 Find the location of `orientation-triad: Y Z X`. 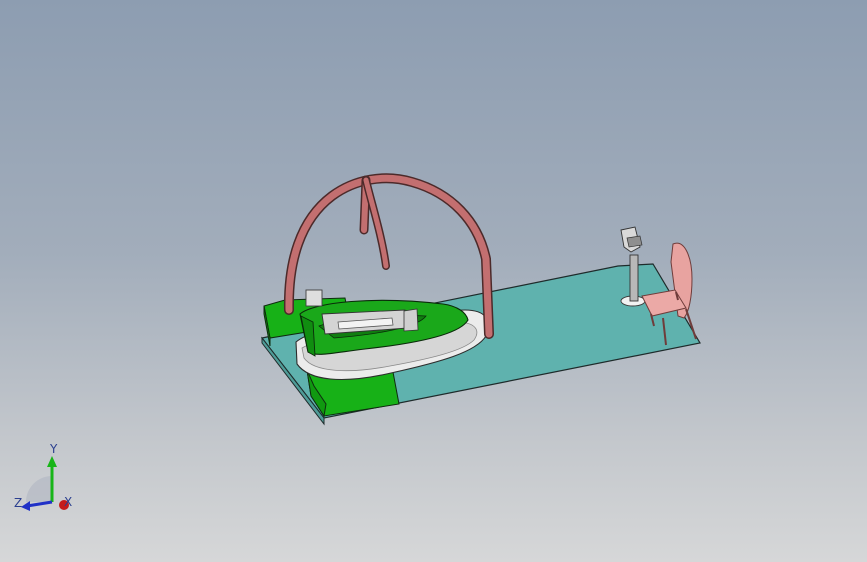

orientation-triad: Y Z X is located at coordinates (47, 477).